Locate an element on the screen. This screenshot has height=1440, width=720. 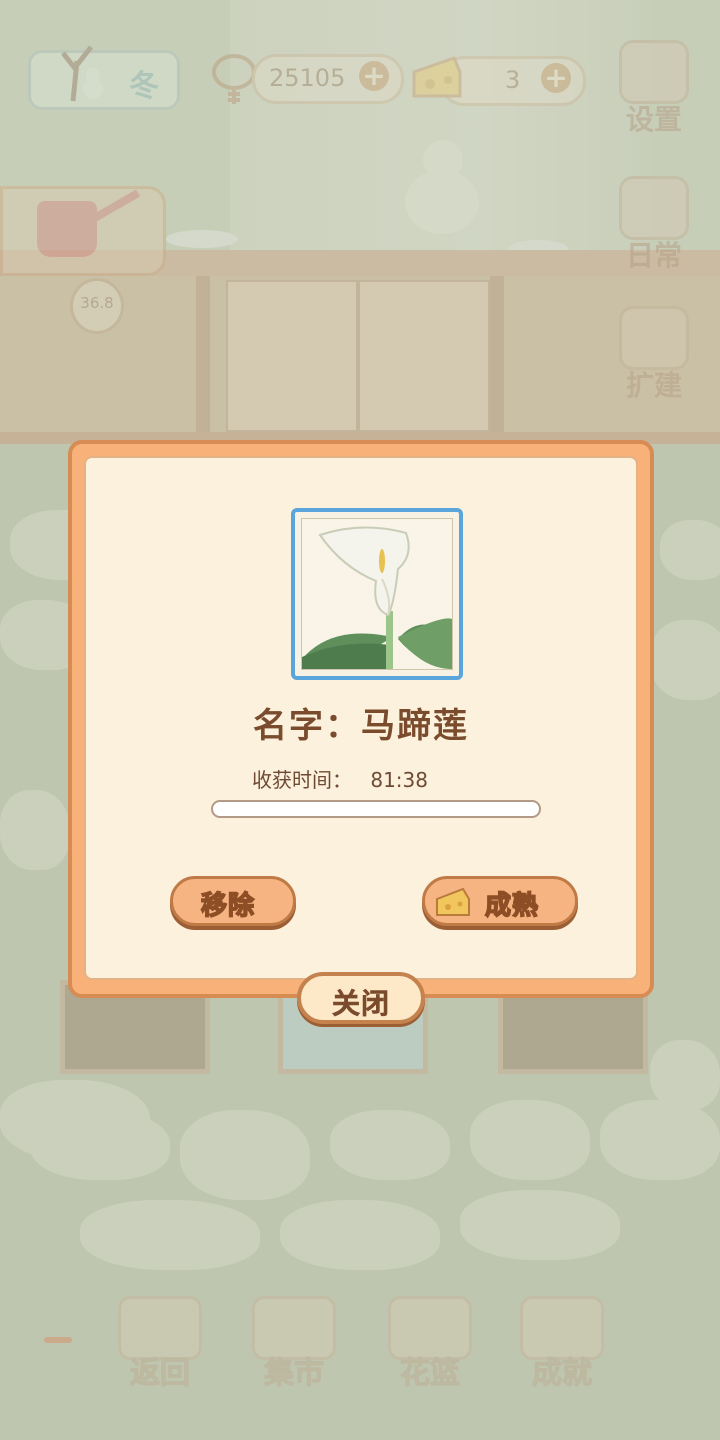
close-label: 关闭 is located at coordinates (360, 1004).